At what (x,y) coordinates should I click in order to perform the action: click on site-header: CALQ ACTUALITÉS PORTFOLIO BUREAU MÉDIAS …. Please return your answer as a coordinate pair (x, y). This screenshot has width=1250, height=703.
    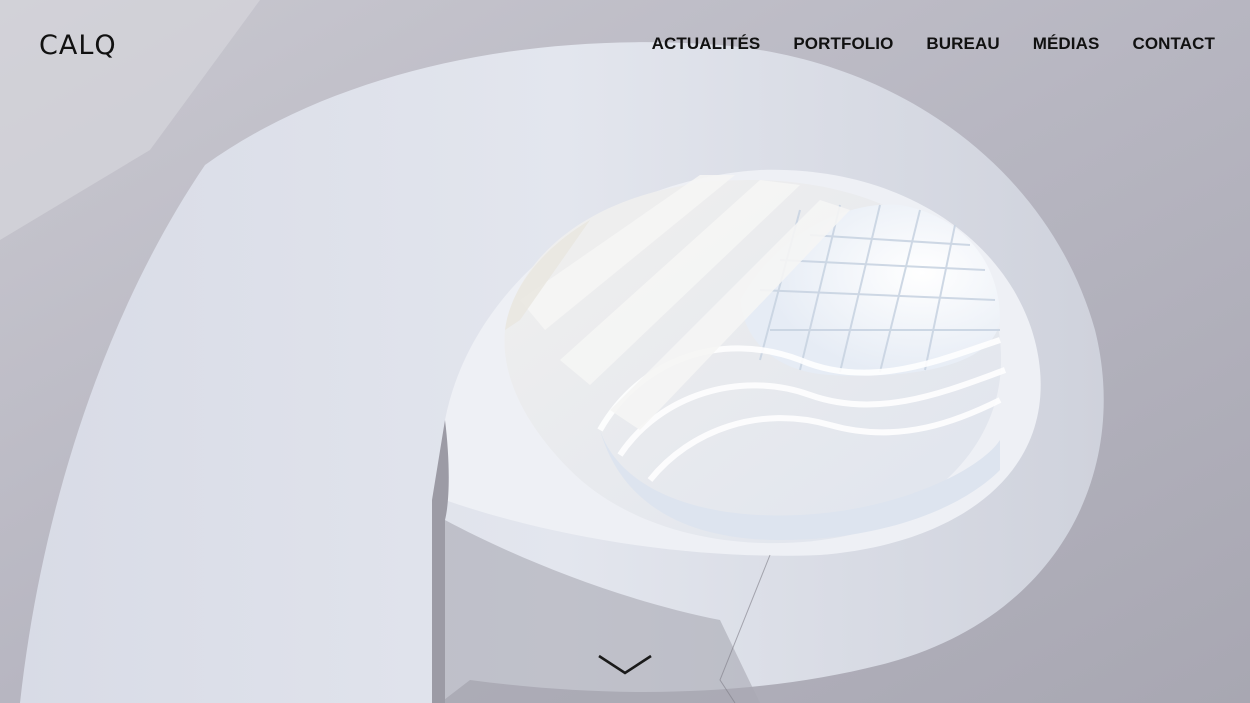
    Looking at the image, I should click on (625, 45).